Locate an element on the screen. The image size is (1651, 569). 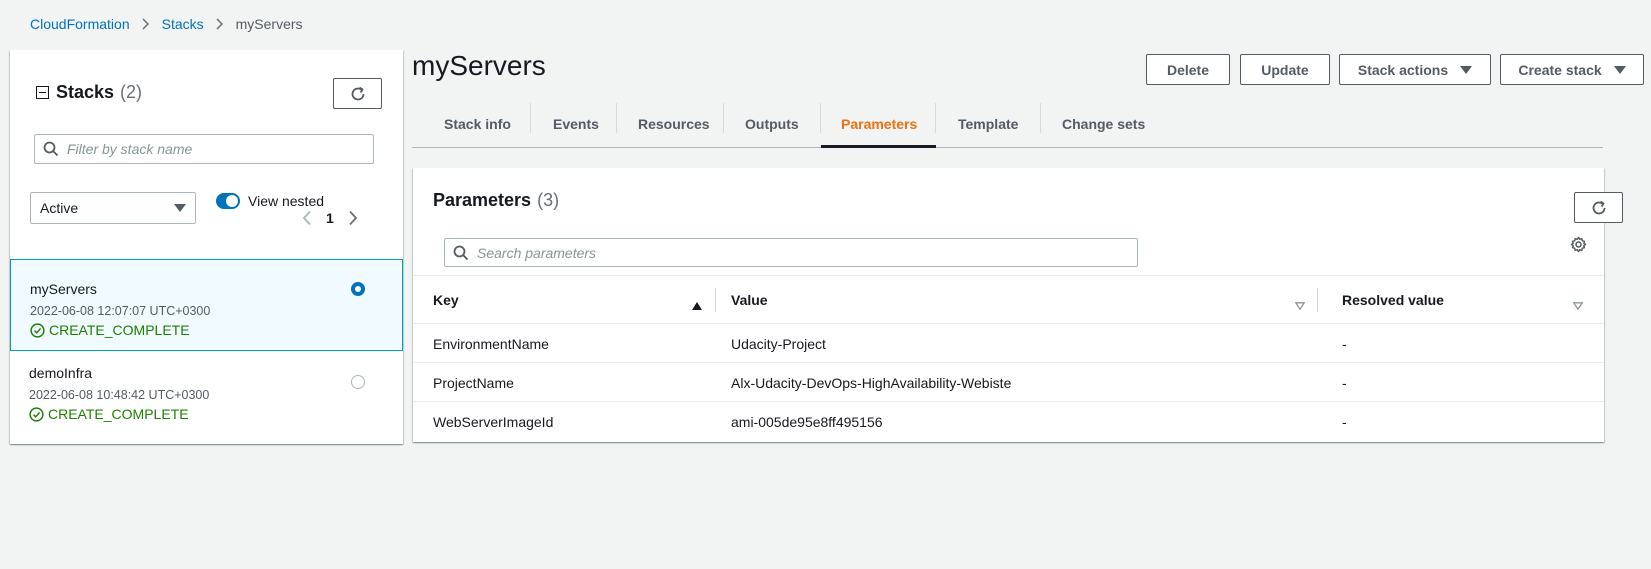
refresh-parameters-button is located at coordinates (1598, 207).